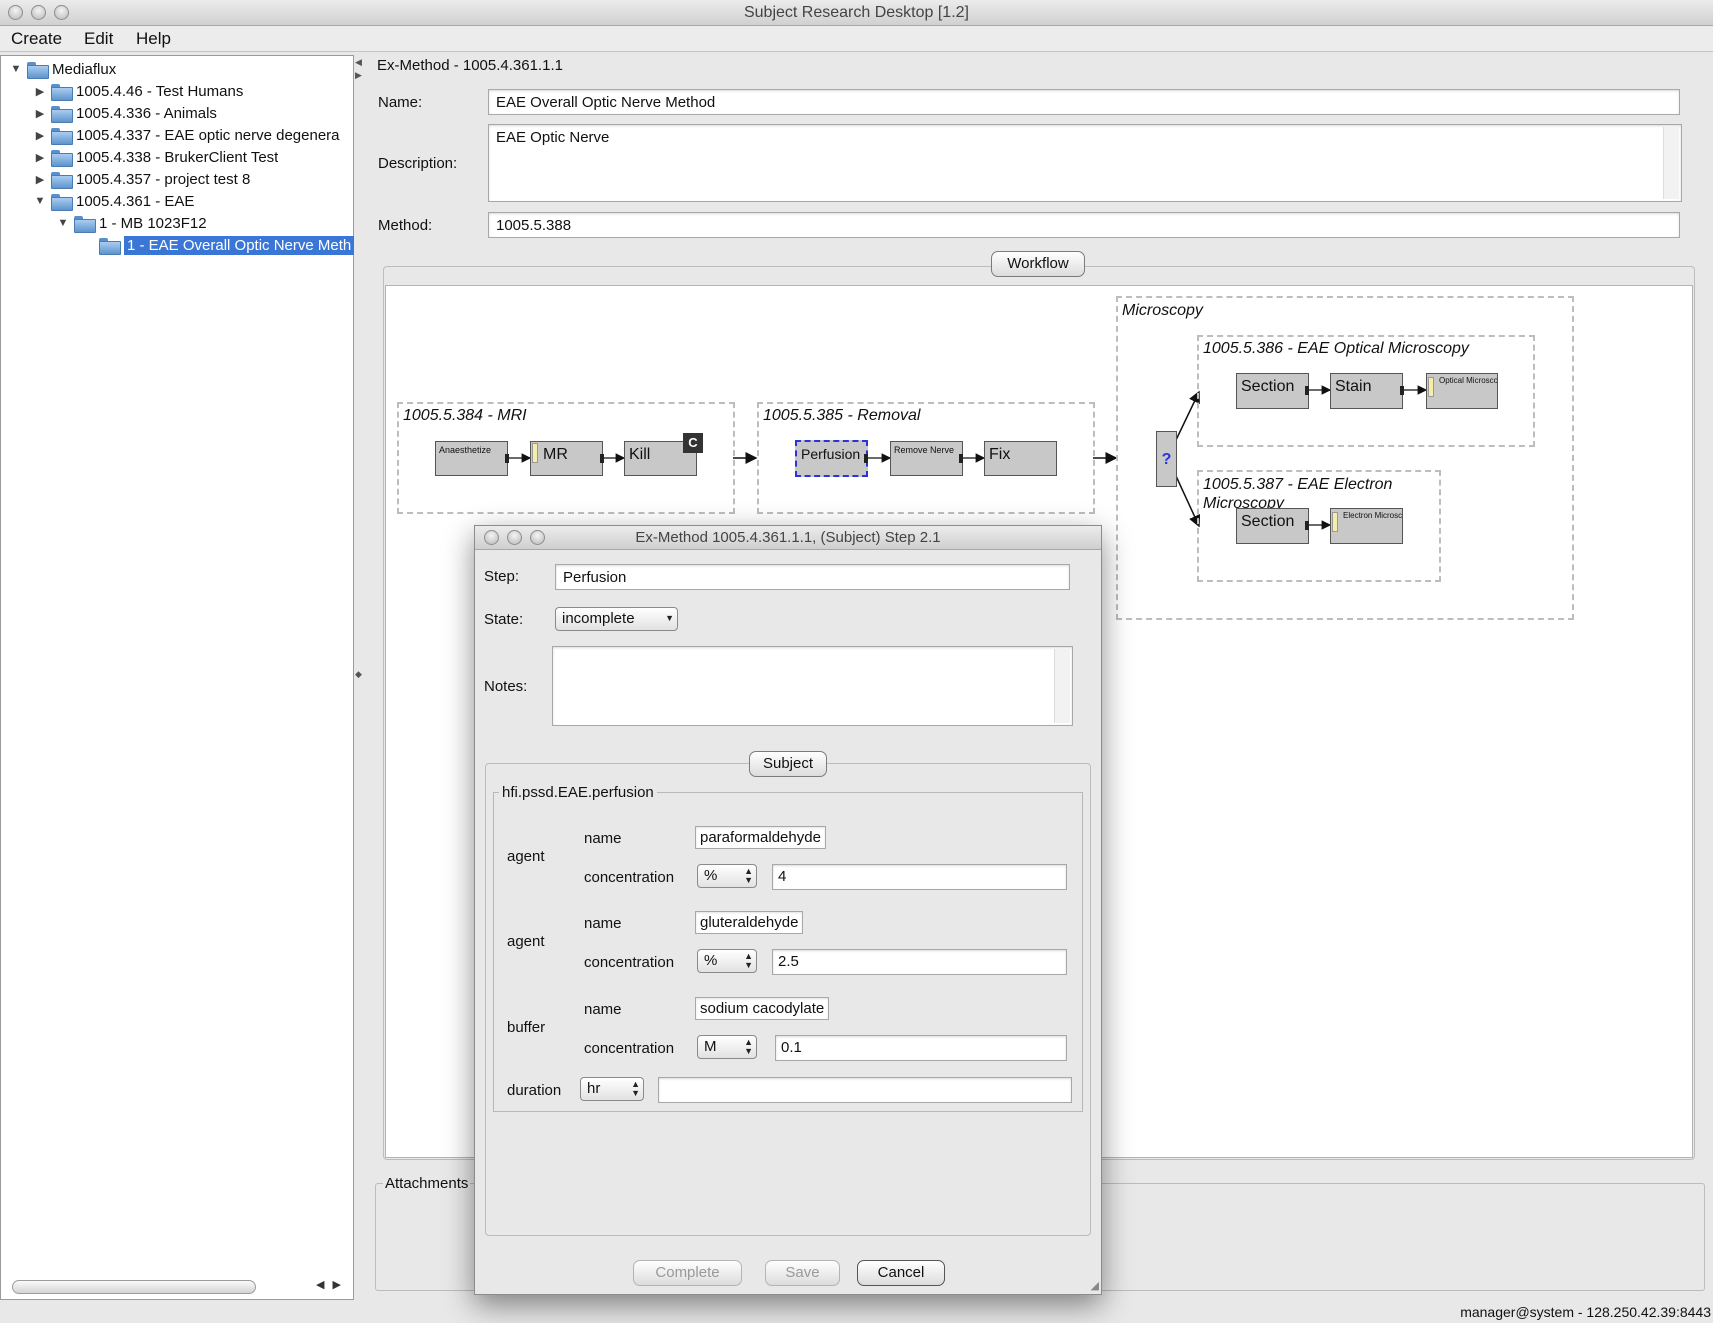  I want to click on removal-group-title: 1005.5.385 - Removal, so click(842, 415).